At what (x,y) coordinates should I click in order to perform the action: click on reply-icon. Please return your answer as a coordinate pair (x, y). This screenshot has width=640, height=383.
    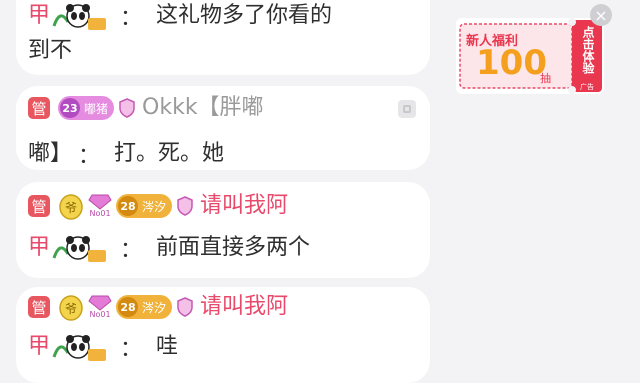
    Looking at the image, I should click on (407, 109).